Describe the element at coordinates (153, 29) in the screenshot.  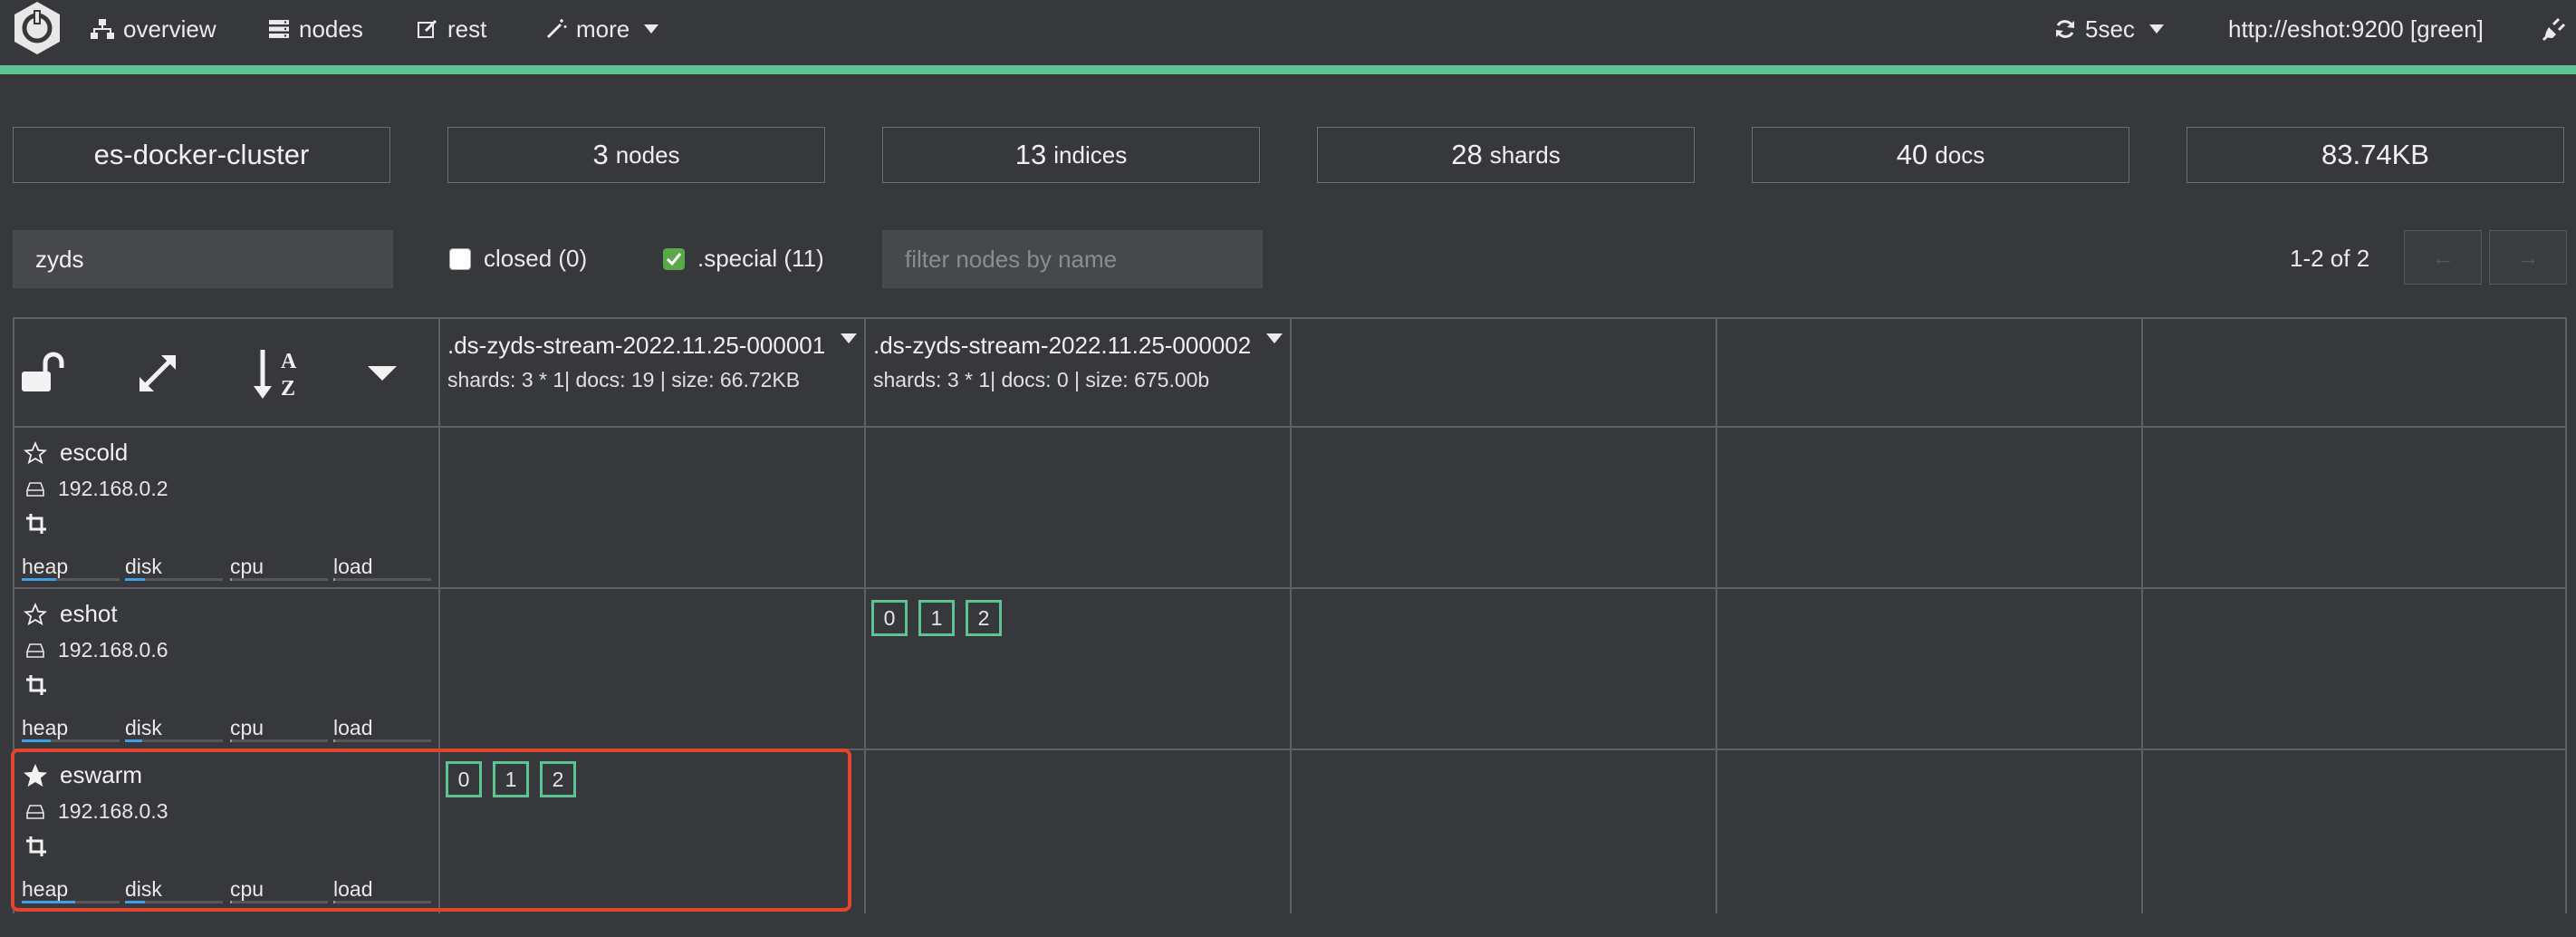
I see `nav-overview: overview` at that location.